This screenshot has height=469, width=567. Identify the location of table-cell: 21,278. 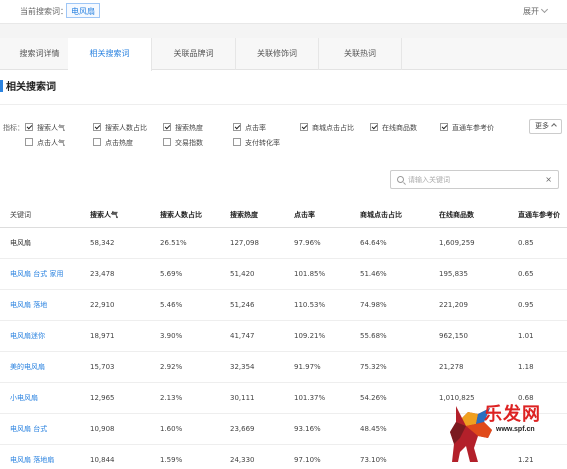
(468, 367).